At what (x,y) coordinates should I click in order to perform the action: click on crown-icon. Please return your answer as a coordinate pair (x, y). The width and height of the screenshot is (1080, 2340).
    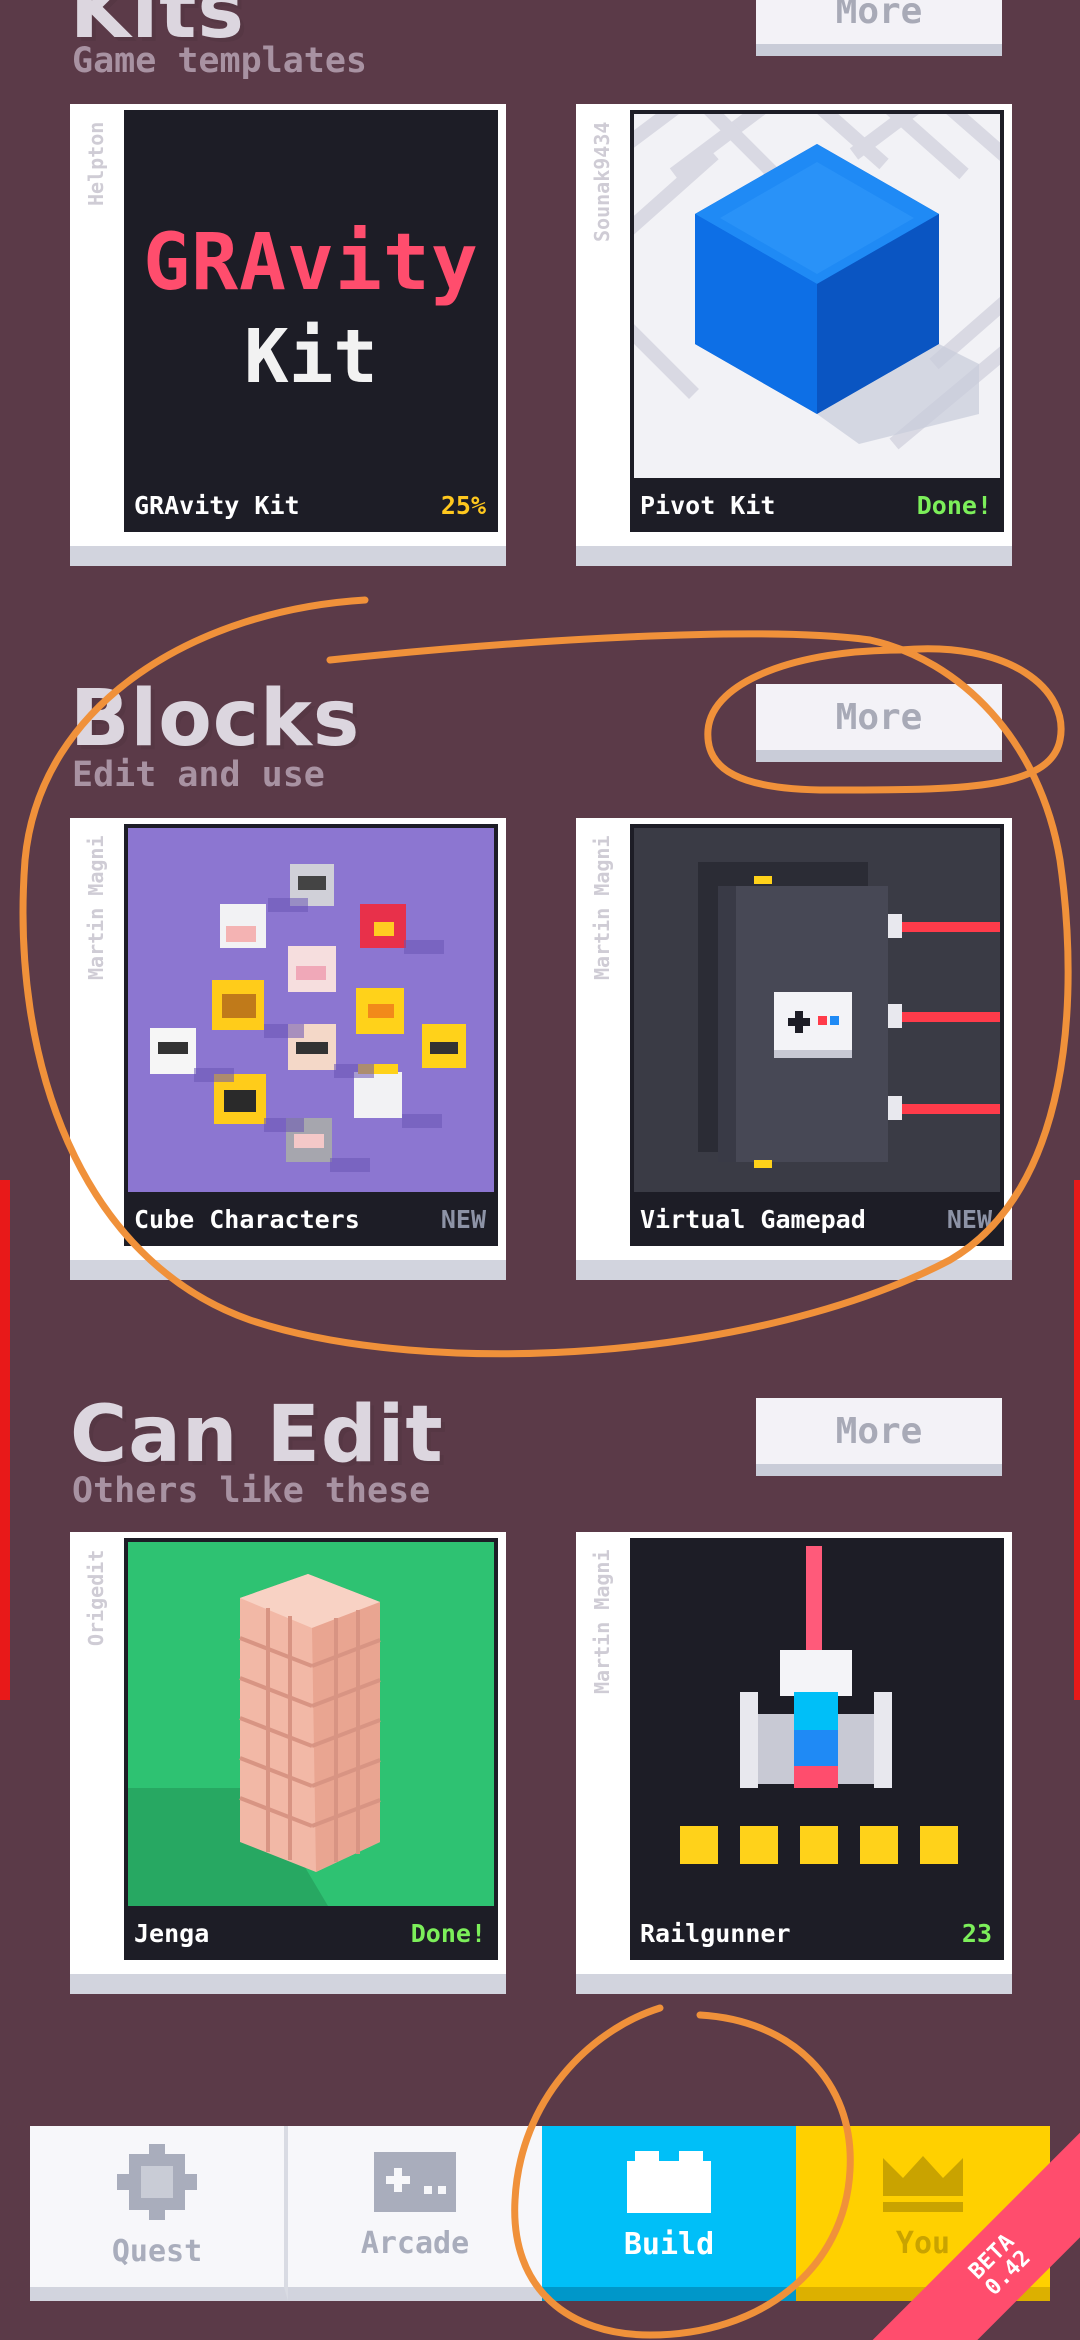
    Looking at the image, I should click on (923, 2184).